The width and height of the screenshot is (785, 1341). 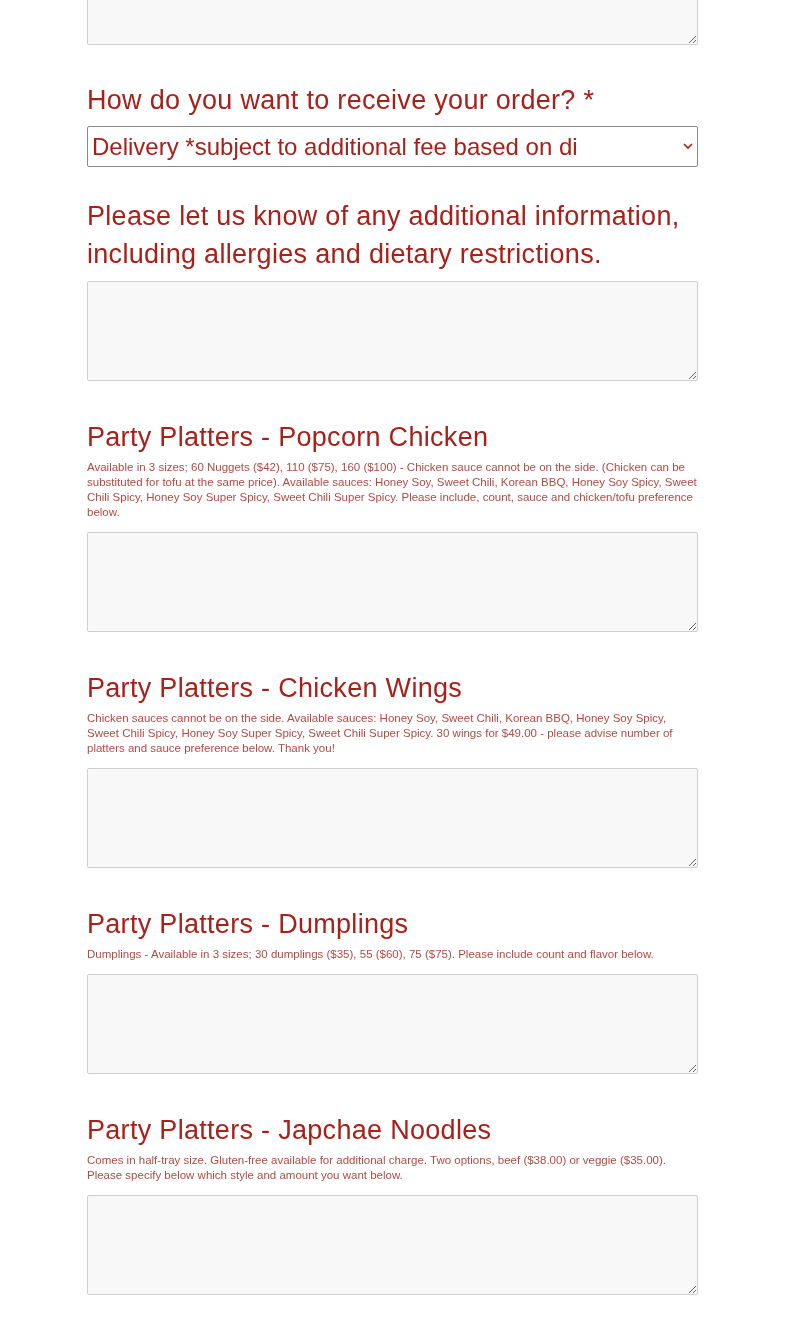 I want to click on section-description: Dumplings - Available in 3 sizes; 30 dumplings ($35), 55 ($60), 75 ($75). Please include count and flavor below., so click(x=371, y=954).